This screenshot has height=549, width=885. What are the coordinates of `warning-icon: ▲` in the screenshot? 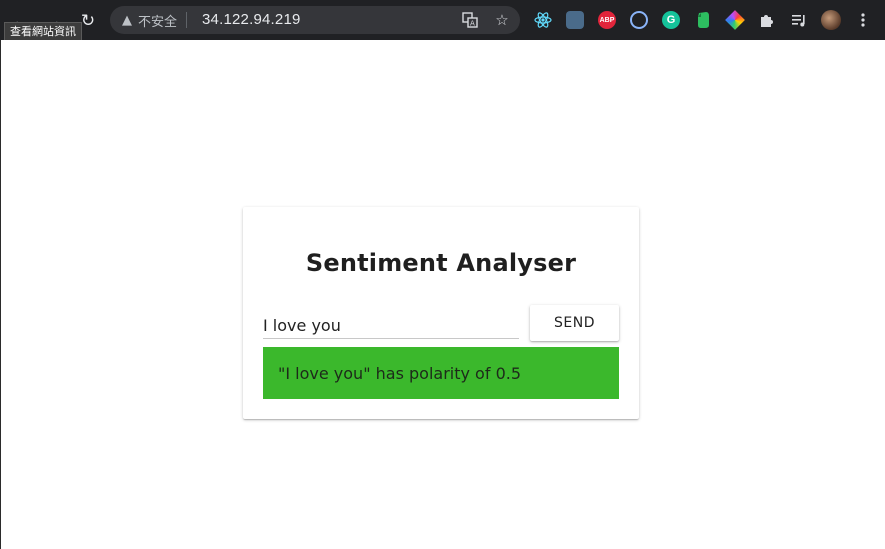 It's located at (127, 20).